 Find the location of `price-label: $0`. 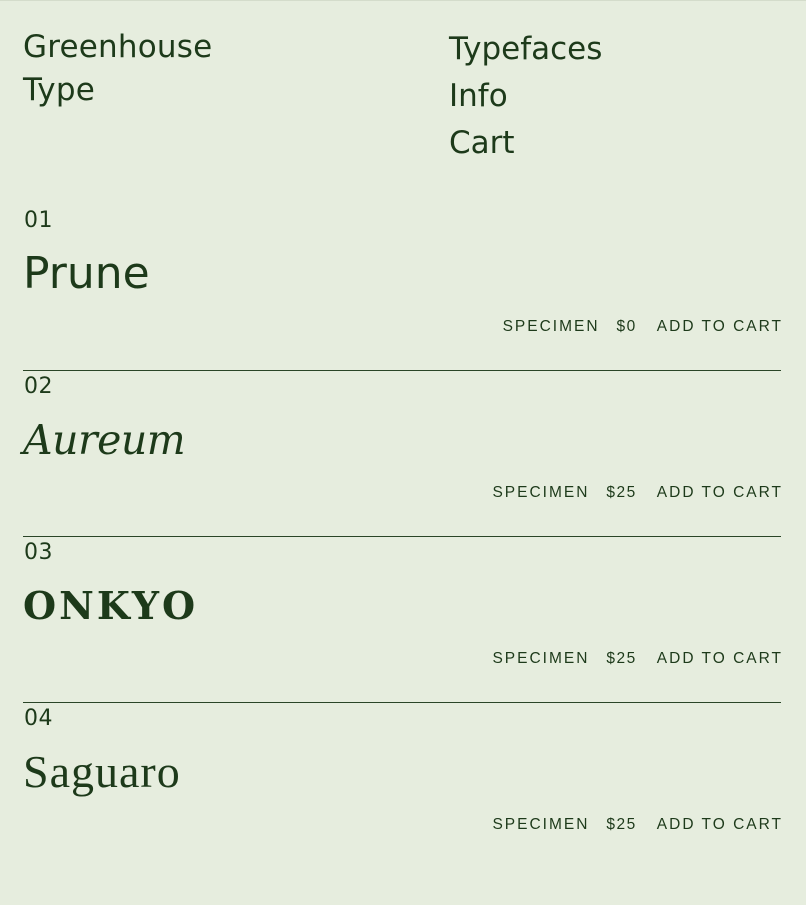

price-label: $0 is located at coordinates (626, 326).